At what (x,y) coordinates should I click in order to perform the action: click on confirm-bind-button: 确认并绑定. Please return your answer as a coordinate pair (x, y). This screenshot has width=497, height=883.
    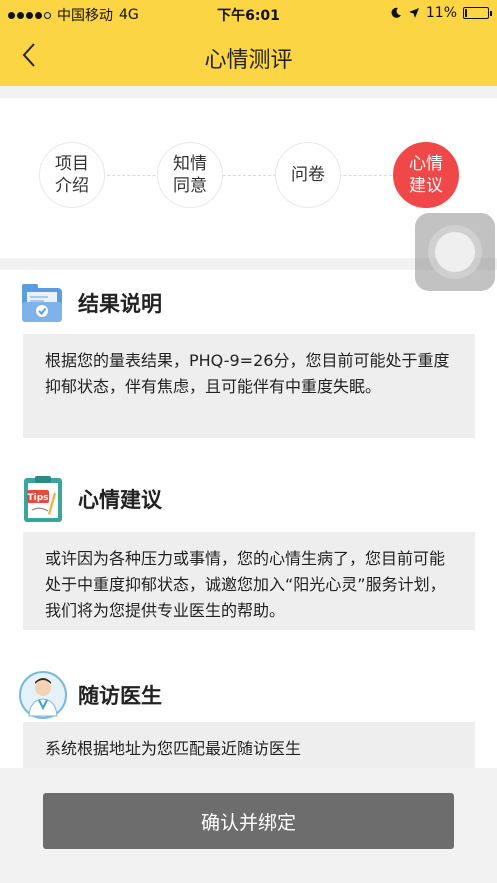
    Looking at the image, I should click on (248, 821).